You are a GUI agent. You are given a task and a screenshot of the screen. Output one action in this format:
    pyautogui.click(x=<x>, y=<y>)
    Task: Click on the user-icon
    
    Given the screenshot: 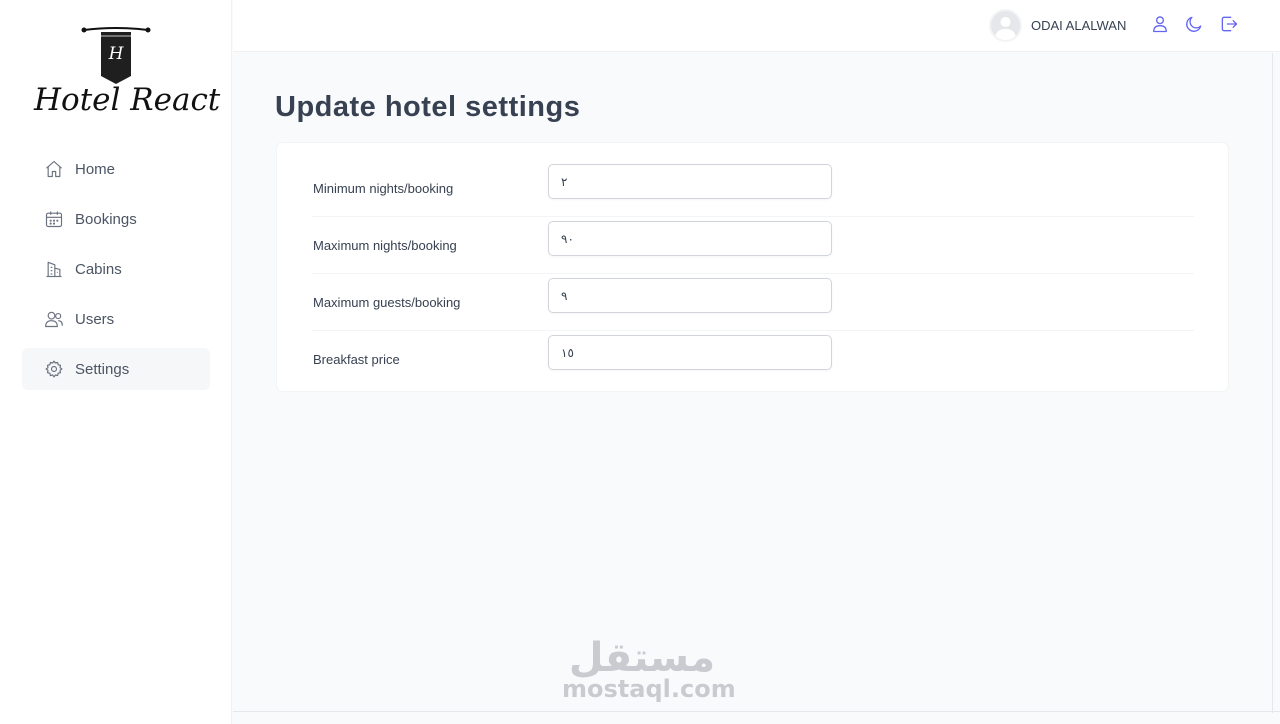 What is the action you would take?
    pyautogui.click(x=1160, y=26)
    